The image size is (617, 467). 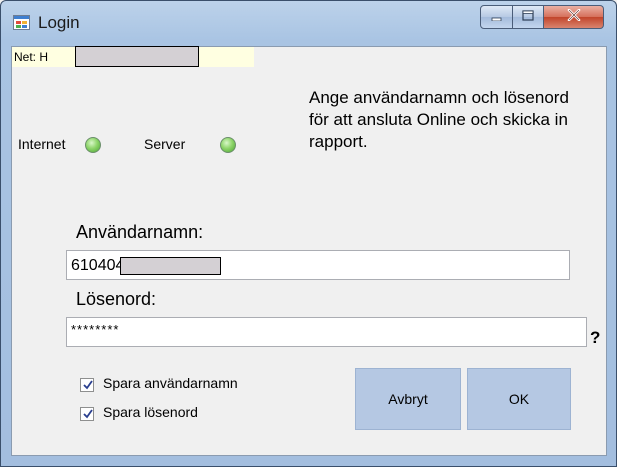 I want to click on password-value: ********, so click(x=95, y=329).